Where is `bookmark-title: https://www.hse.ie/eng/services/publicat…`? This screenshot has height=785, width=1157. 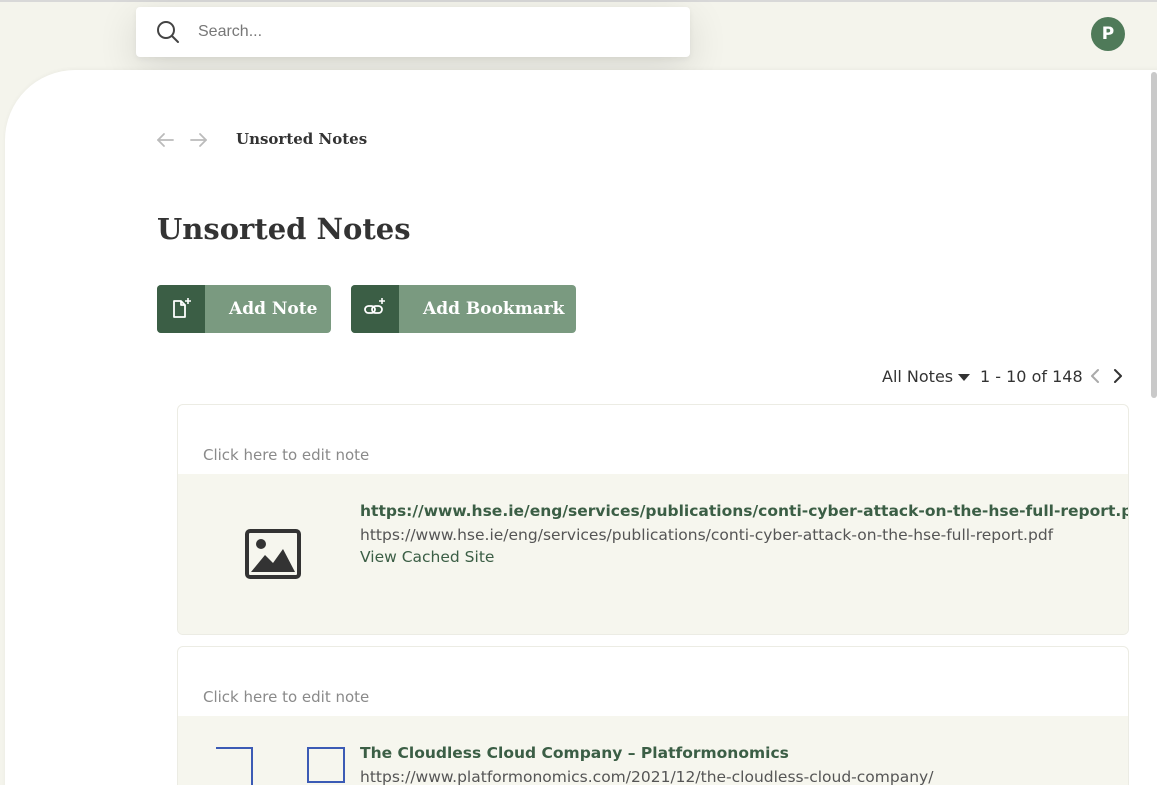
bookmark-title: https://www.hse.ie/eng/services/publicat… is located at coordinates (744, 511).